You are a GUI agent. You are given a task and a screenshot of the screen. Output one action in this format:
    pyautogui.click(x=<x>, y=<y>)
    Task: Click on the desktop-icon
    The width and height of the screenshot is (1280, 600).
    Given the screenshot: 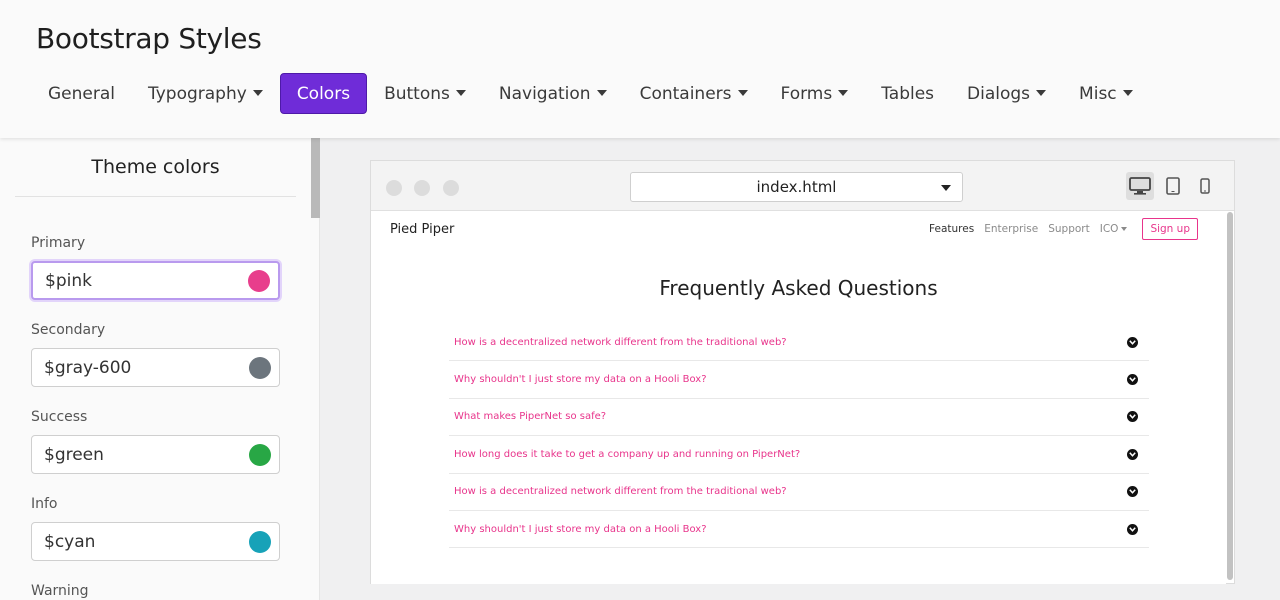 What is the action you would take?
    pyautogui.click(x=1140, y=186)
    